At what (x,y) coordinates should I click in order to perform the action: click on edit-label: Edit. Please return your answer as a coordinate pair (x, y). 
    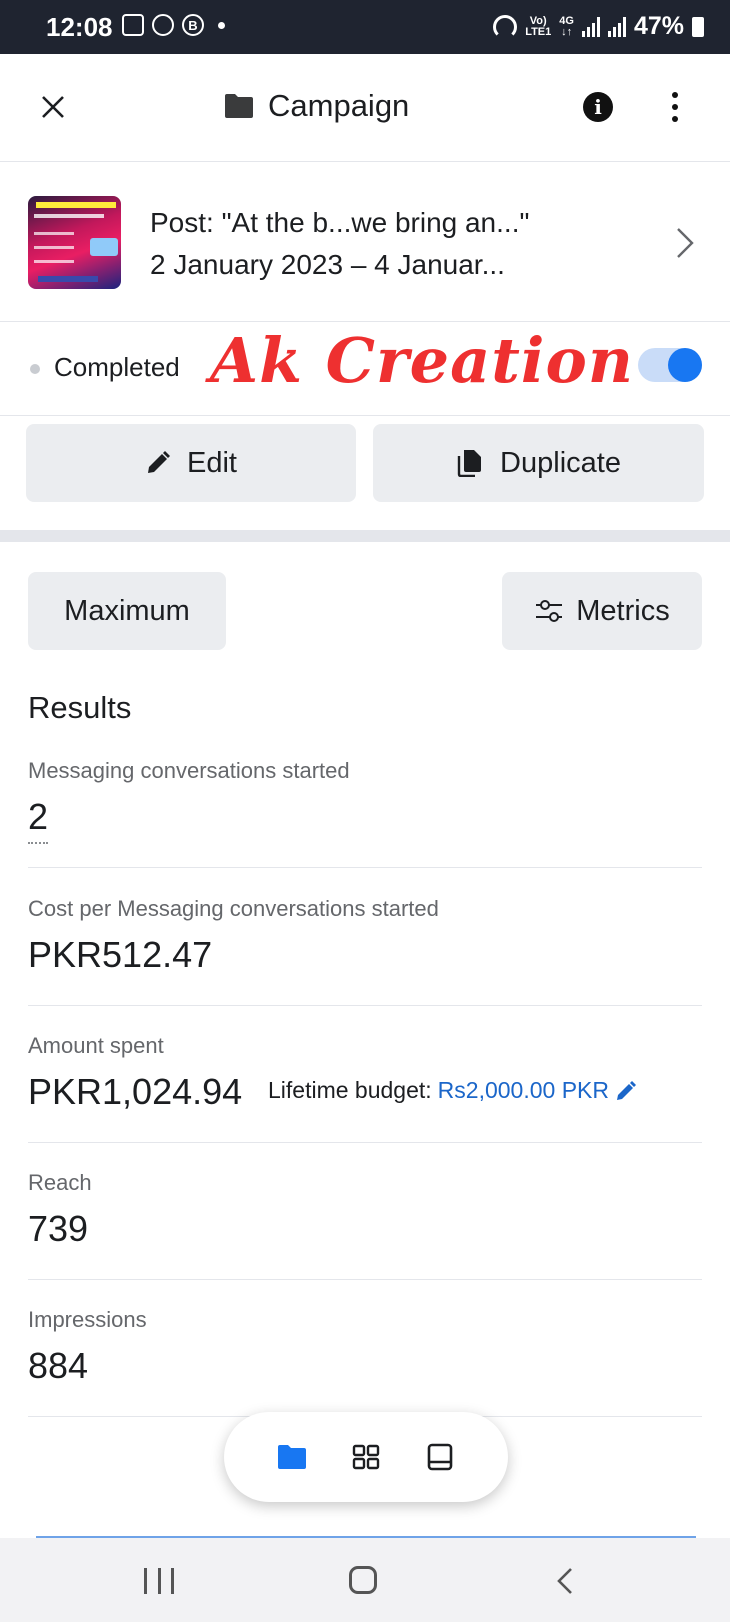
    Looking at the image, I should click on (212, 462).